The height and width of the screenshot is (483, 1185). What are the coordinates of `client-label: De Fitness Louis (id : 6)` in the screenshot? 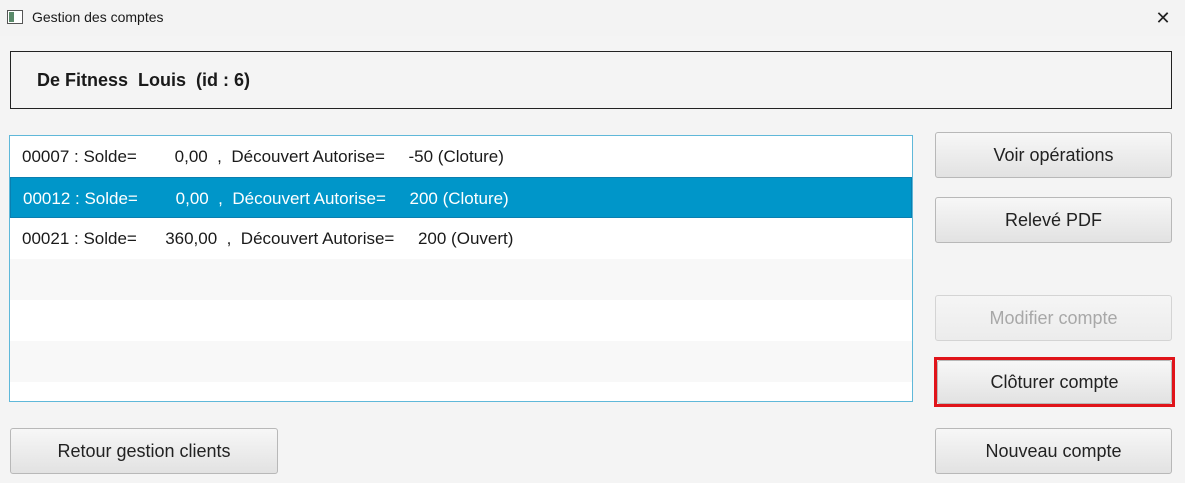 It's located at (144, 79).